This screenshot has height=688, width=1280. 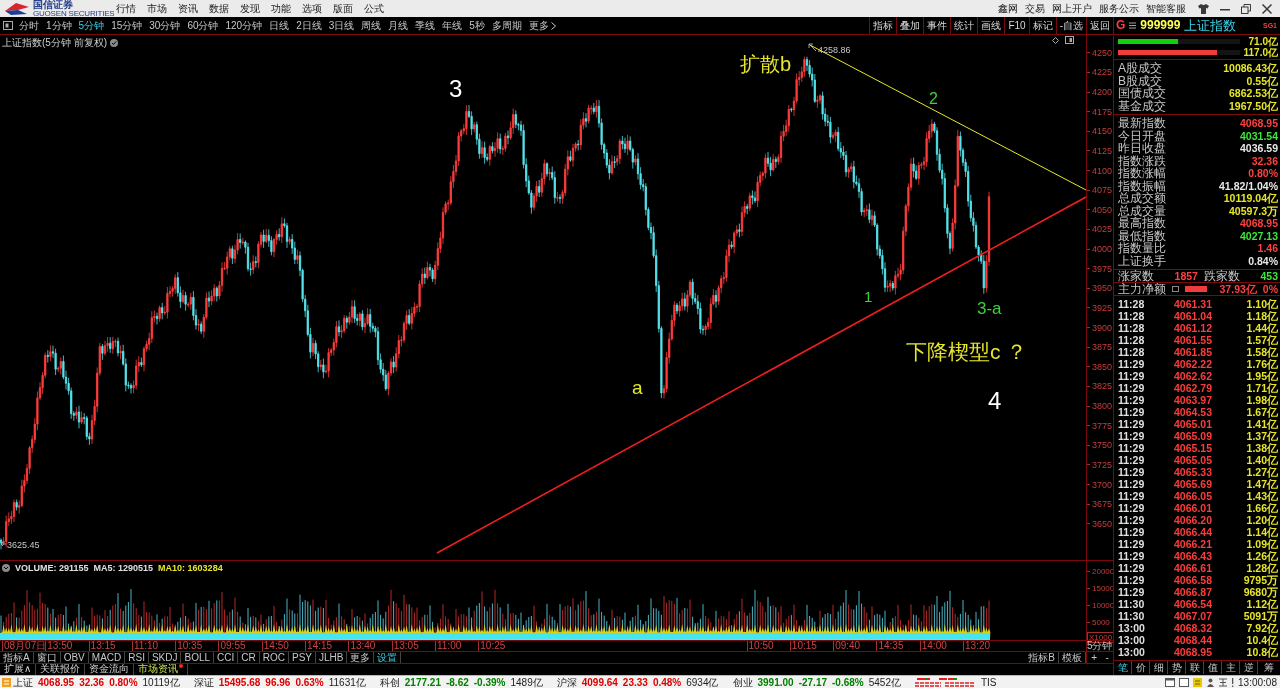 What do you see at coordinates (1267, 248) in the screenshot?
I see `stat-value: 1.46` at bounding box center [1267, 248].